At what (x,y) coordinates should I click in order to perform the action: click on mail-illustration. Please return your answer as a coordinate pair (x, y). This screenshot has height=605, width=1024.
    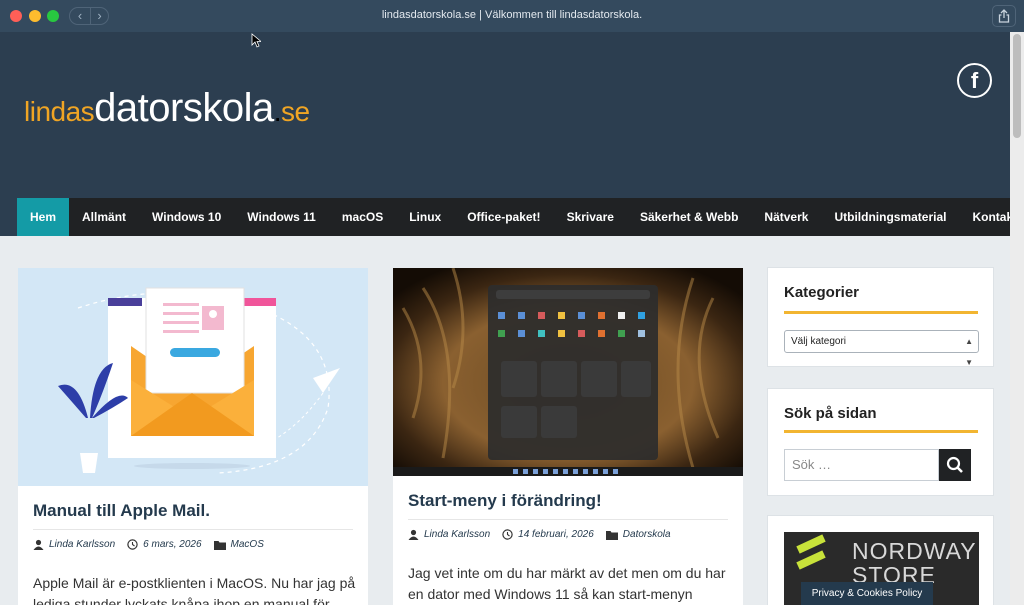
    Looking at the image, I should click on (199, 380).